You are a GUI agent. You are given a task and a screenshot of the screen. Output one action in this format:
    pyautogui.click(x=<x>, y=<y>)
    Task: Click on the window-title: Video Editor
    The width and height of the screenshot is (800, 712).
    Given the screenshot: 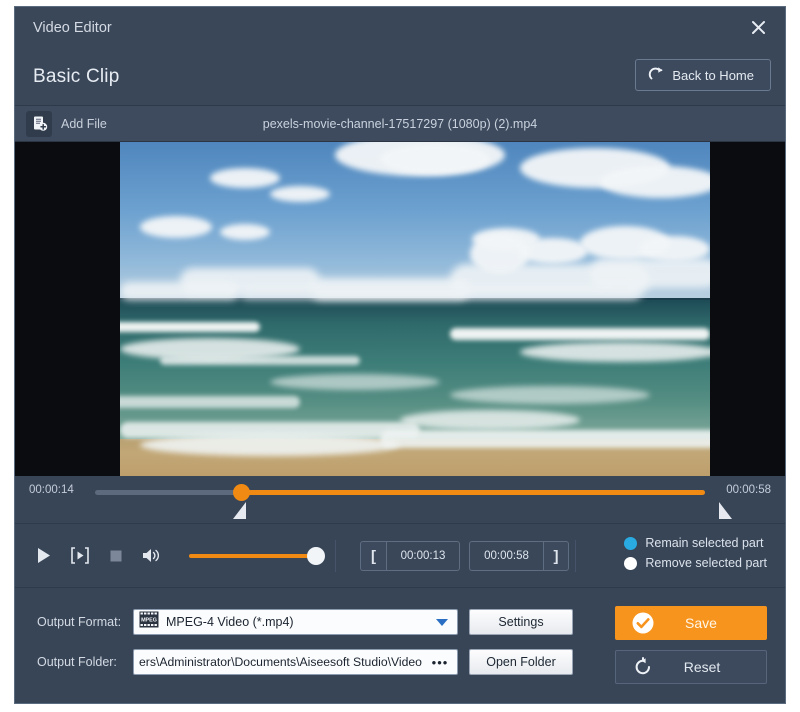 What is the action you would take?
    pyautogui.click(x=72, y=28)
    